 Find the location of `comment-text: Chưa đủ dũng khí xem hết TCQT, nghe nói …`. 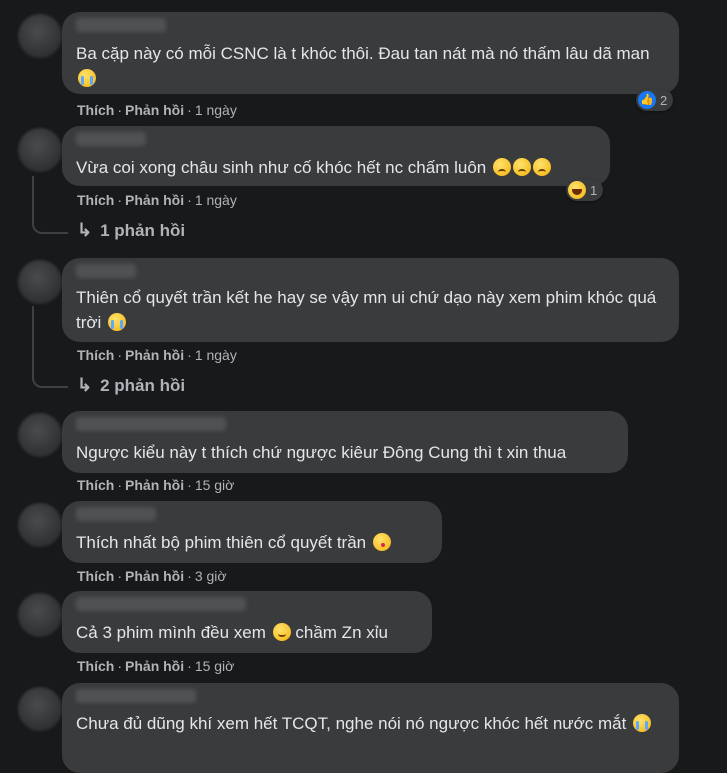

comment-text: Chưa đủ dũng khí xem hết TCQT, nghe nói … is located at coordinates (370, 723).